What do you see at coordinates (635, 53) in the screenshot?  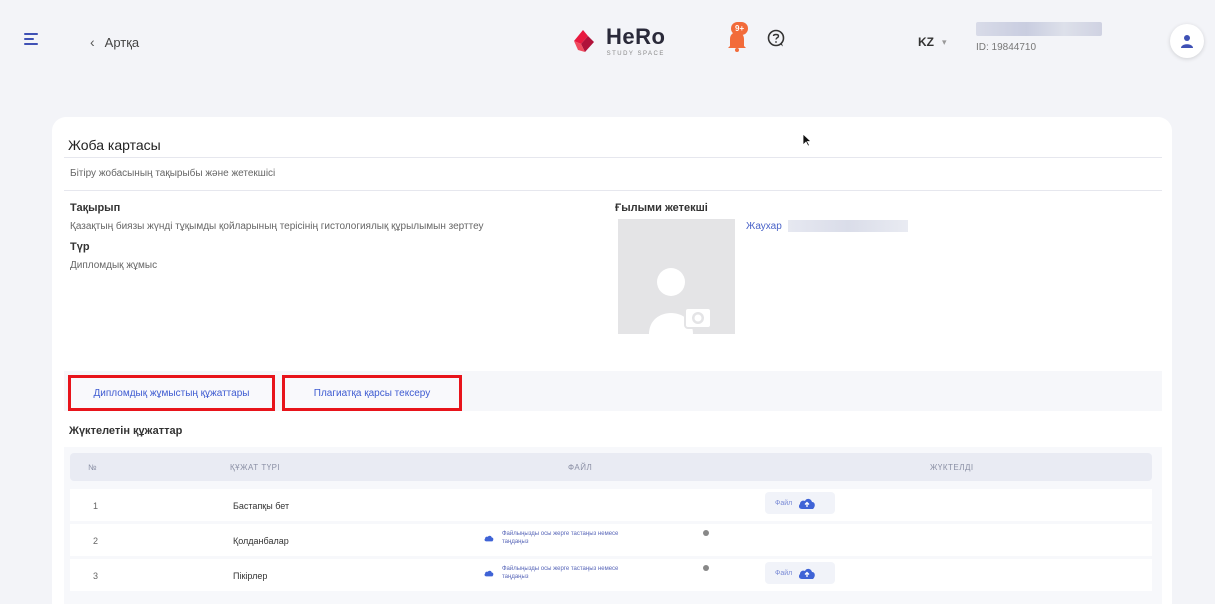 I see `logo-subtext: STUDY SPACE` at bounding box center [635, 53].